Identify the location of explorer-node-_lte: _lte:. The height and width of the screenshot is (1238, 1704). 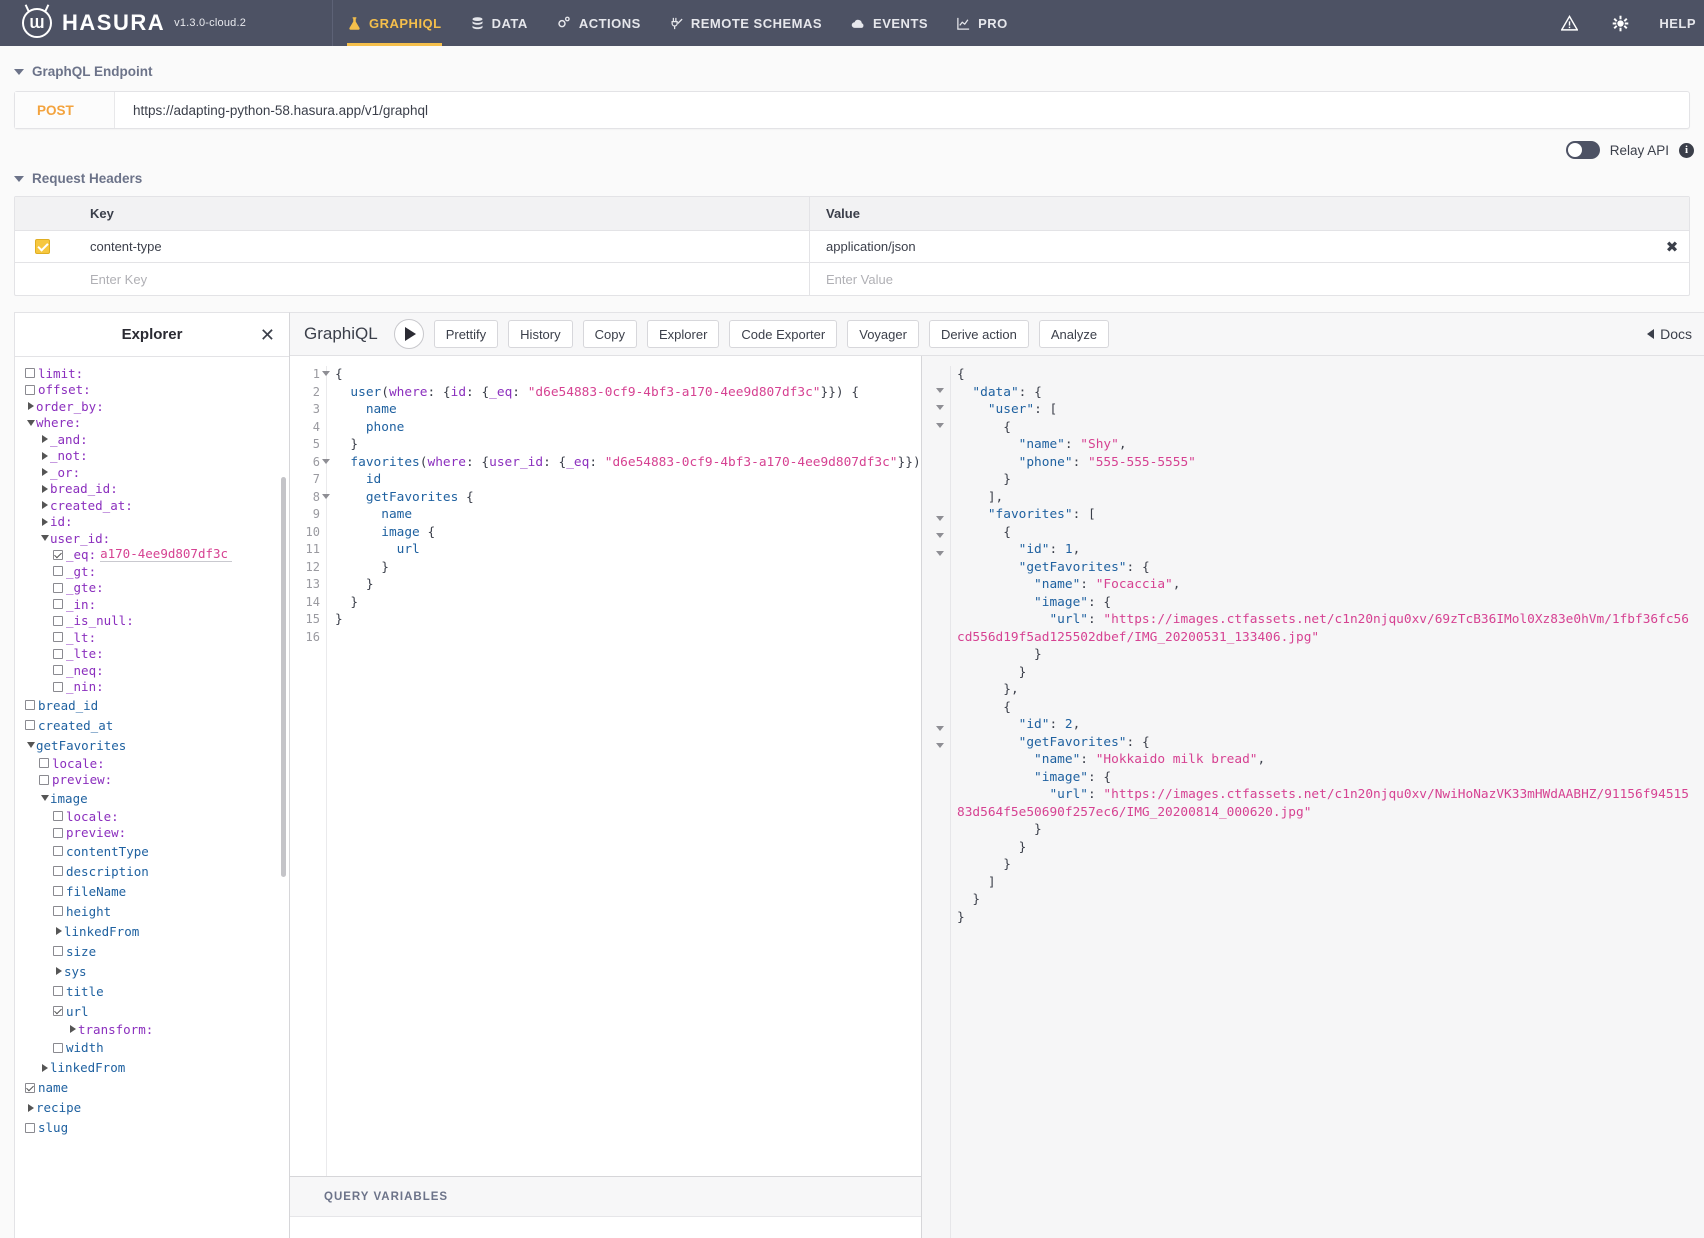
(152, 654).